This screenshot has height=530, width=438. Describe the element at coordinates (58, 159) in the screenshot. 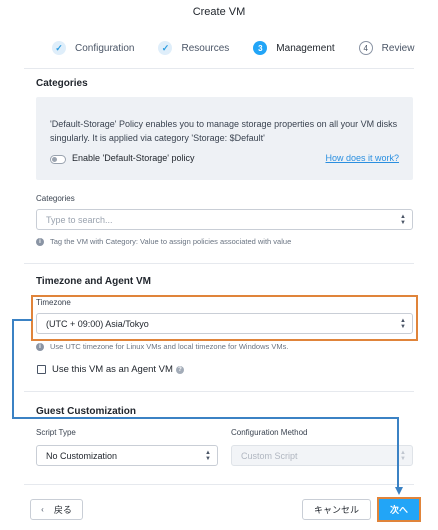

I see `storage-policy-toggle` at that location.